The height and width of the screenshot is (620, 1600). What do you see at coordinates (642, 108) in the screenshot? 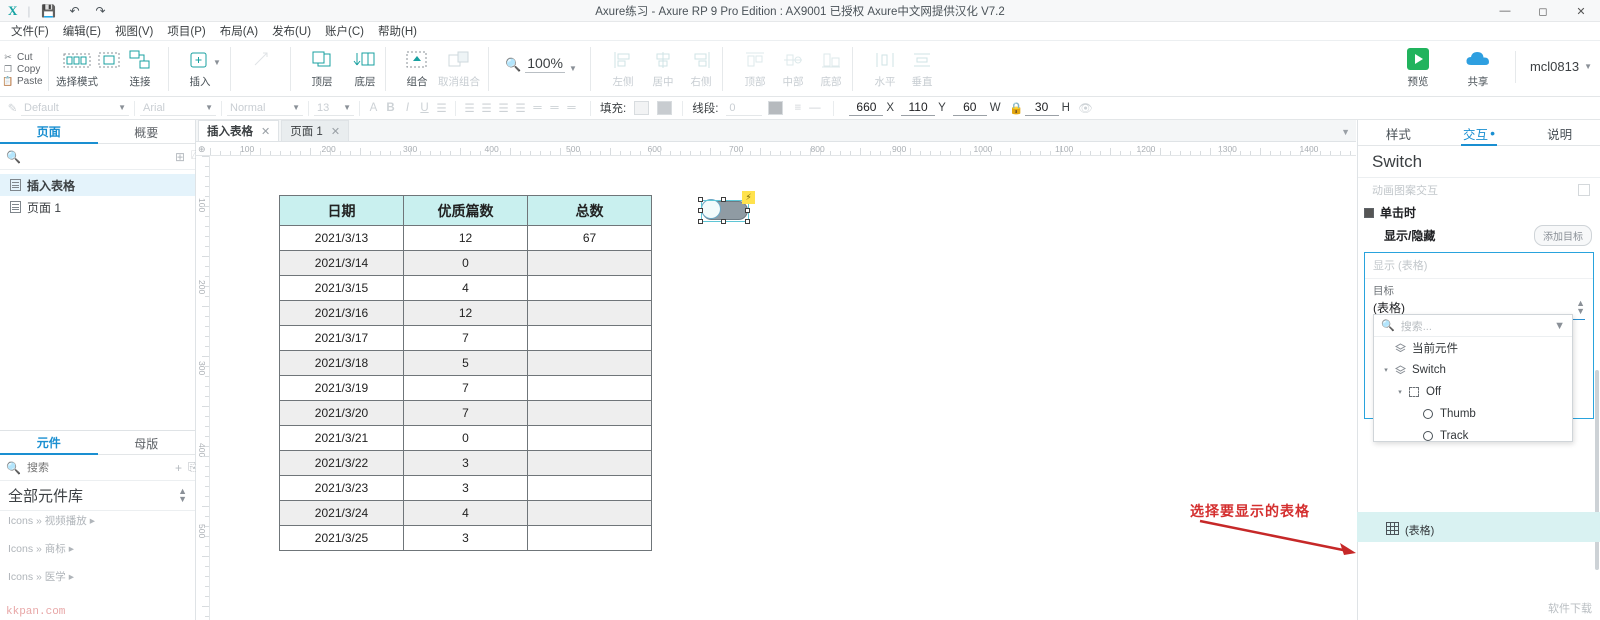
I see `fill-swatch-none` at bounding box center [642, 108].